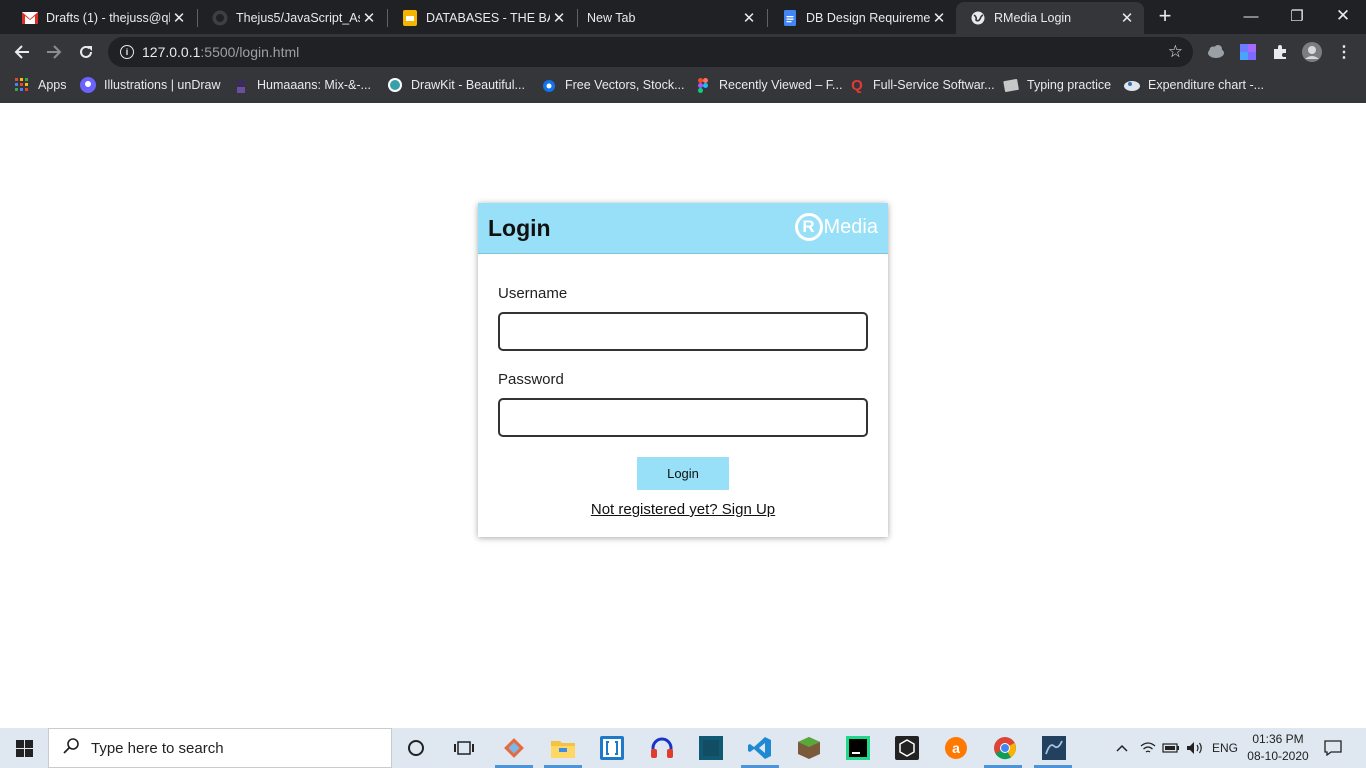 The height and width of the screenshot is (768, 1366). Describe the element at coordinates (30, 18) in the screenshot. I see `gmail-icon` at that location.